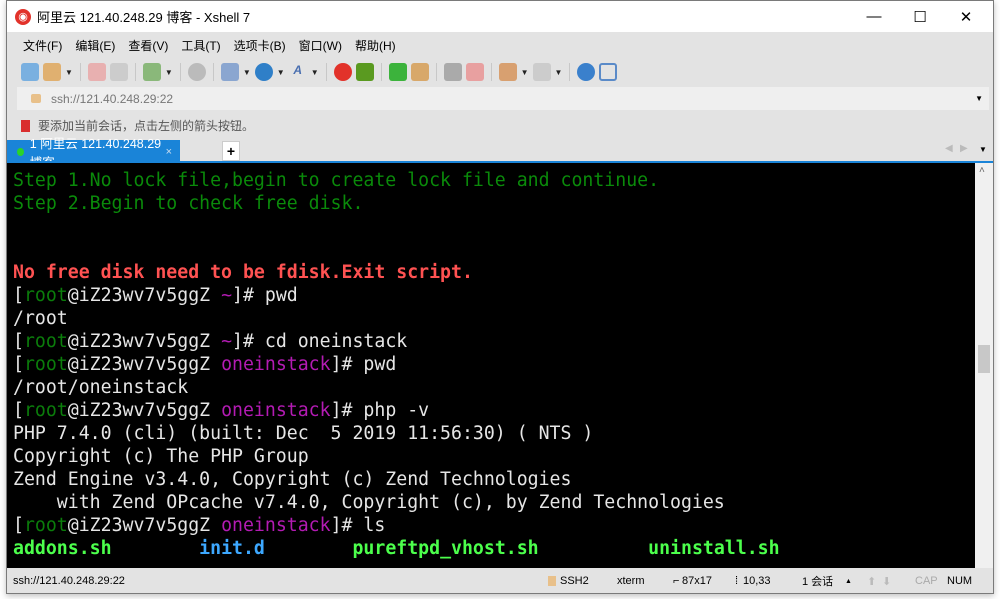 Image resolution: width=1000 pixels, height=599 pixels. I want to click on terminal-text: init.d, so click(232, 548).